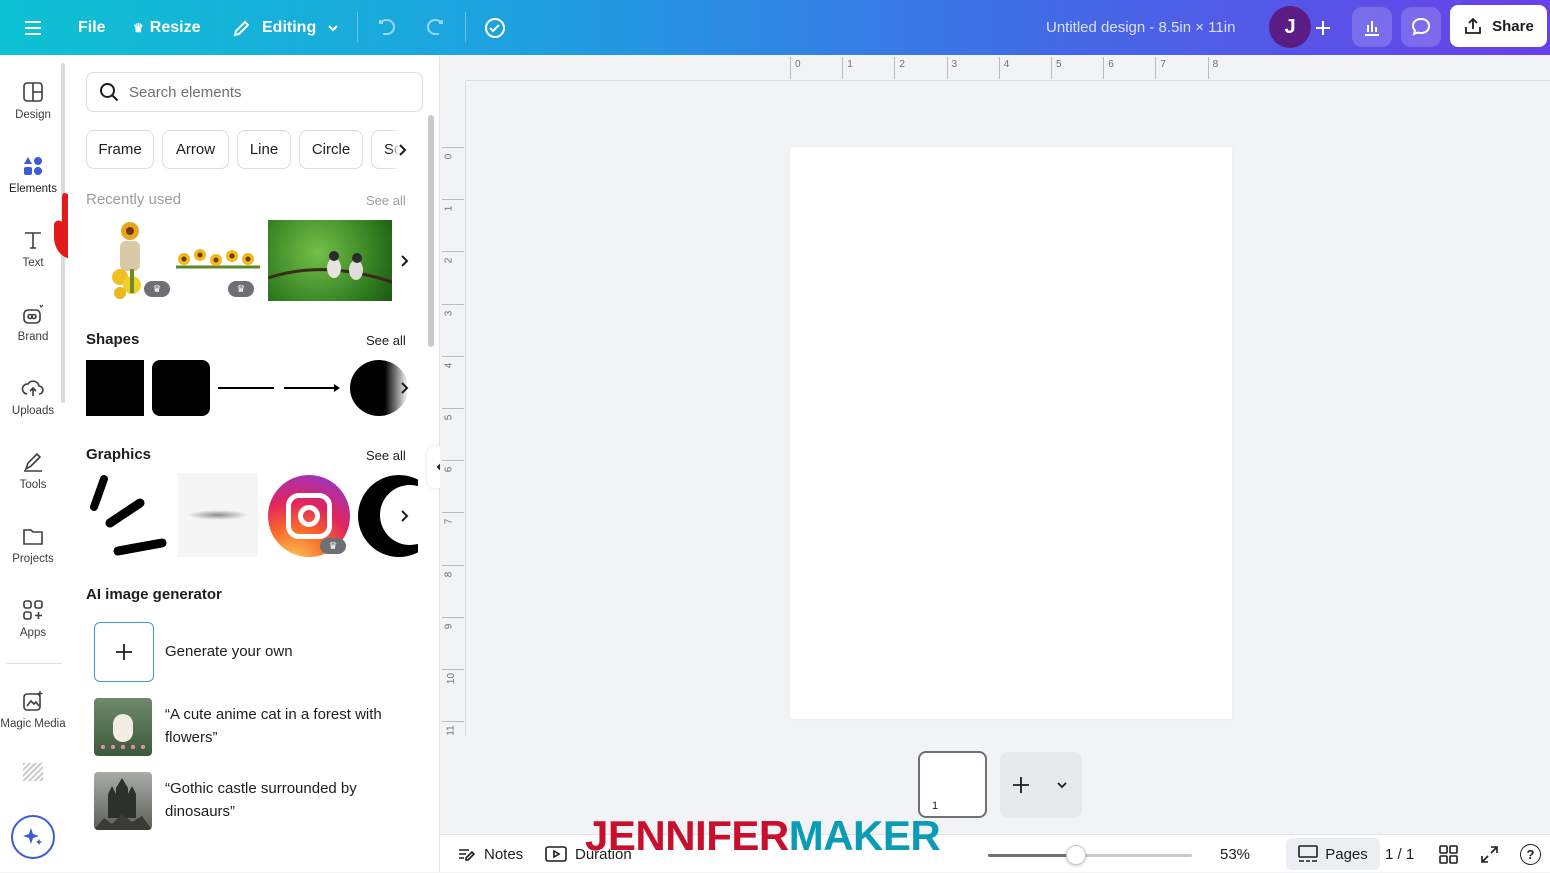  Describe the element at coordinates (33, 27) in the screenshot. I see `menu-button` at that location.